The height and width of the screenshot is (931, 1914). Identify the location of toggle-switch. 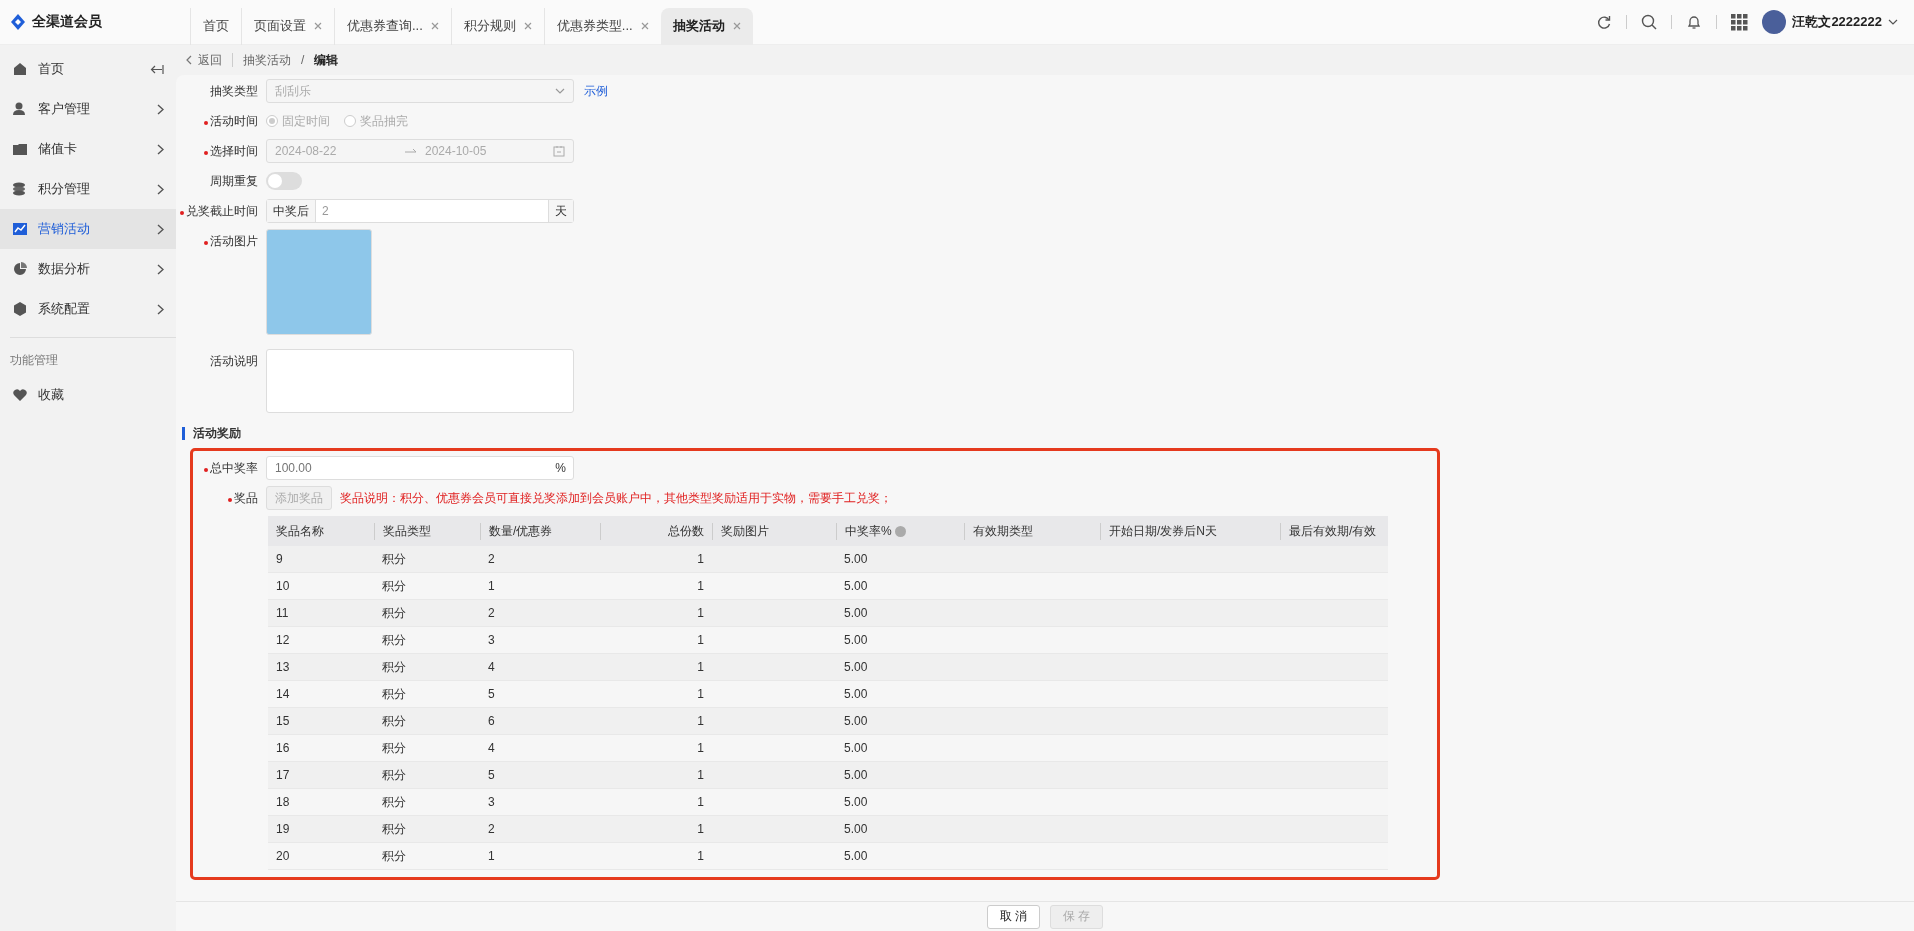
(284, 181).